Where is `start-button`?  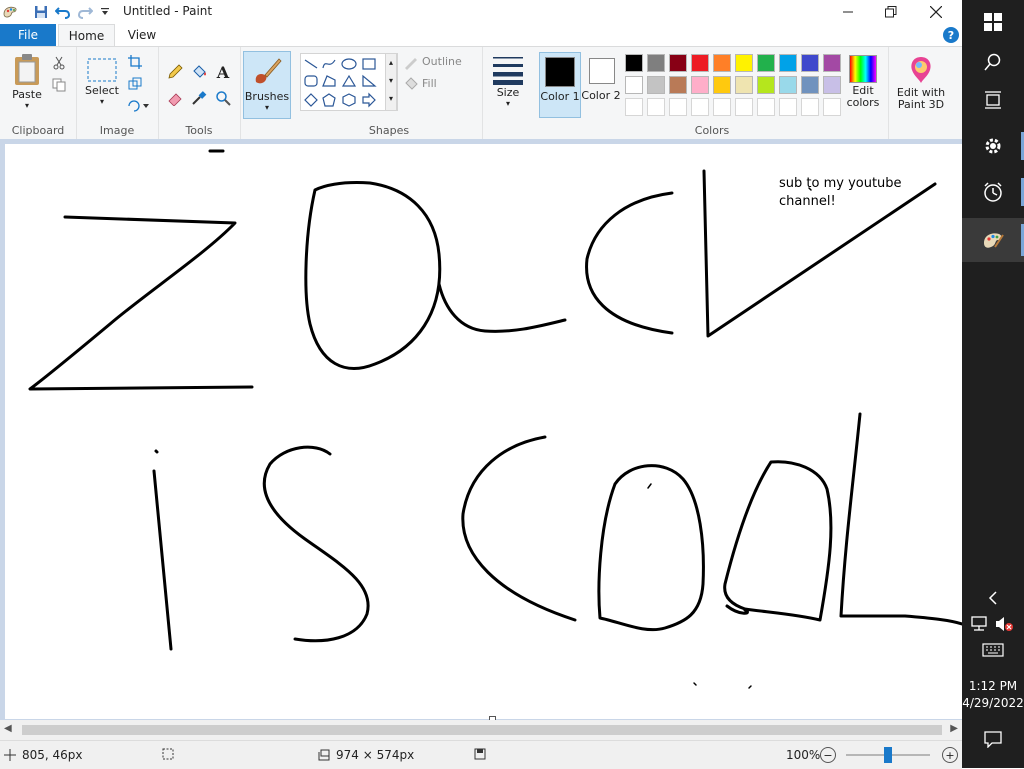 start-button is located at coordinates (993, 22).